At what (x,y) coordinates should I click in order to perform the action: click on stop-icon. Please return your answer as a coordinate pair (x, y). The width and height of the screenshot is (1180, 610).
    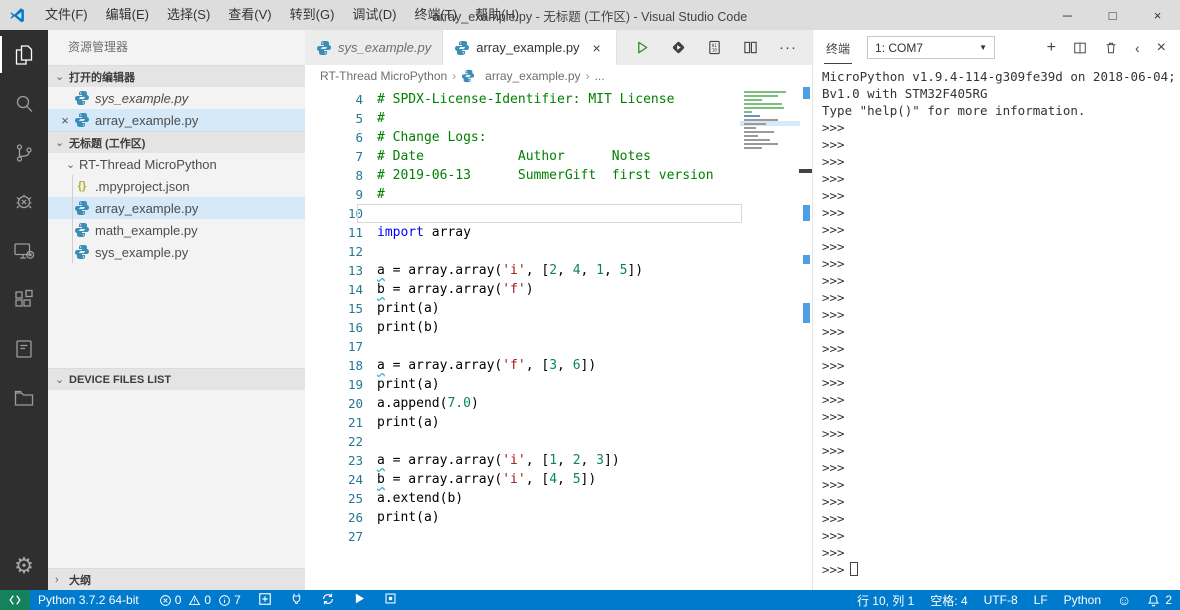
    Looking at the image, I should click on (390, 600).